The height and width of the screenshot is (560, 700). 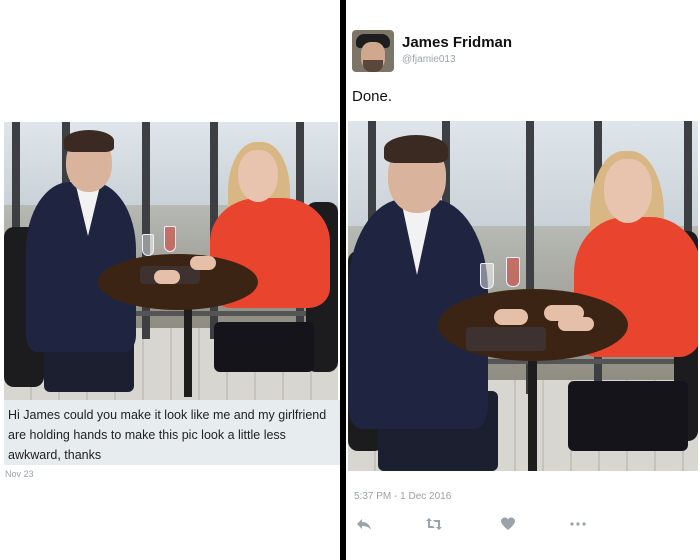 I want to click on heart-icon-glyph, so click(x=508, y=523).